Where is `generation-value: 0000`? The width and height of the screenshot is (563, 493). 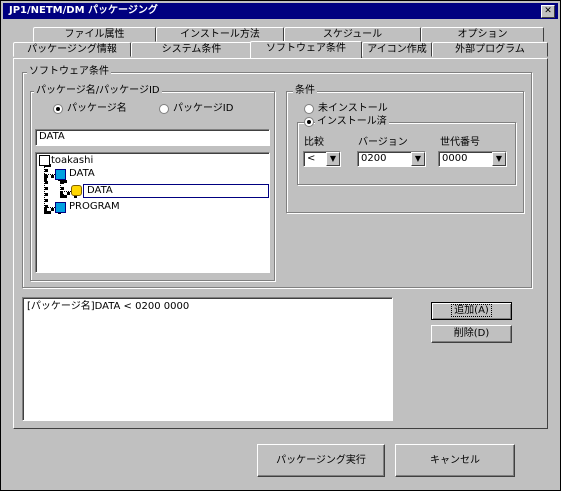 generation-value: 0000 is located at coordinates (455, 158).